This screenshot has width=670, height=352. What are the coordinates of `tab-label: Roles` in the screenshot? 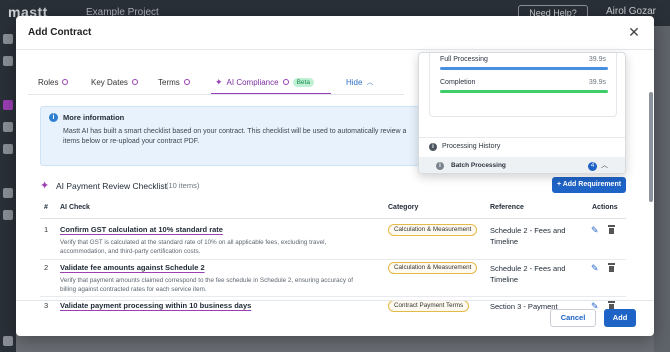 It's located at (48, 82).